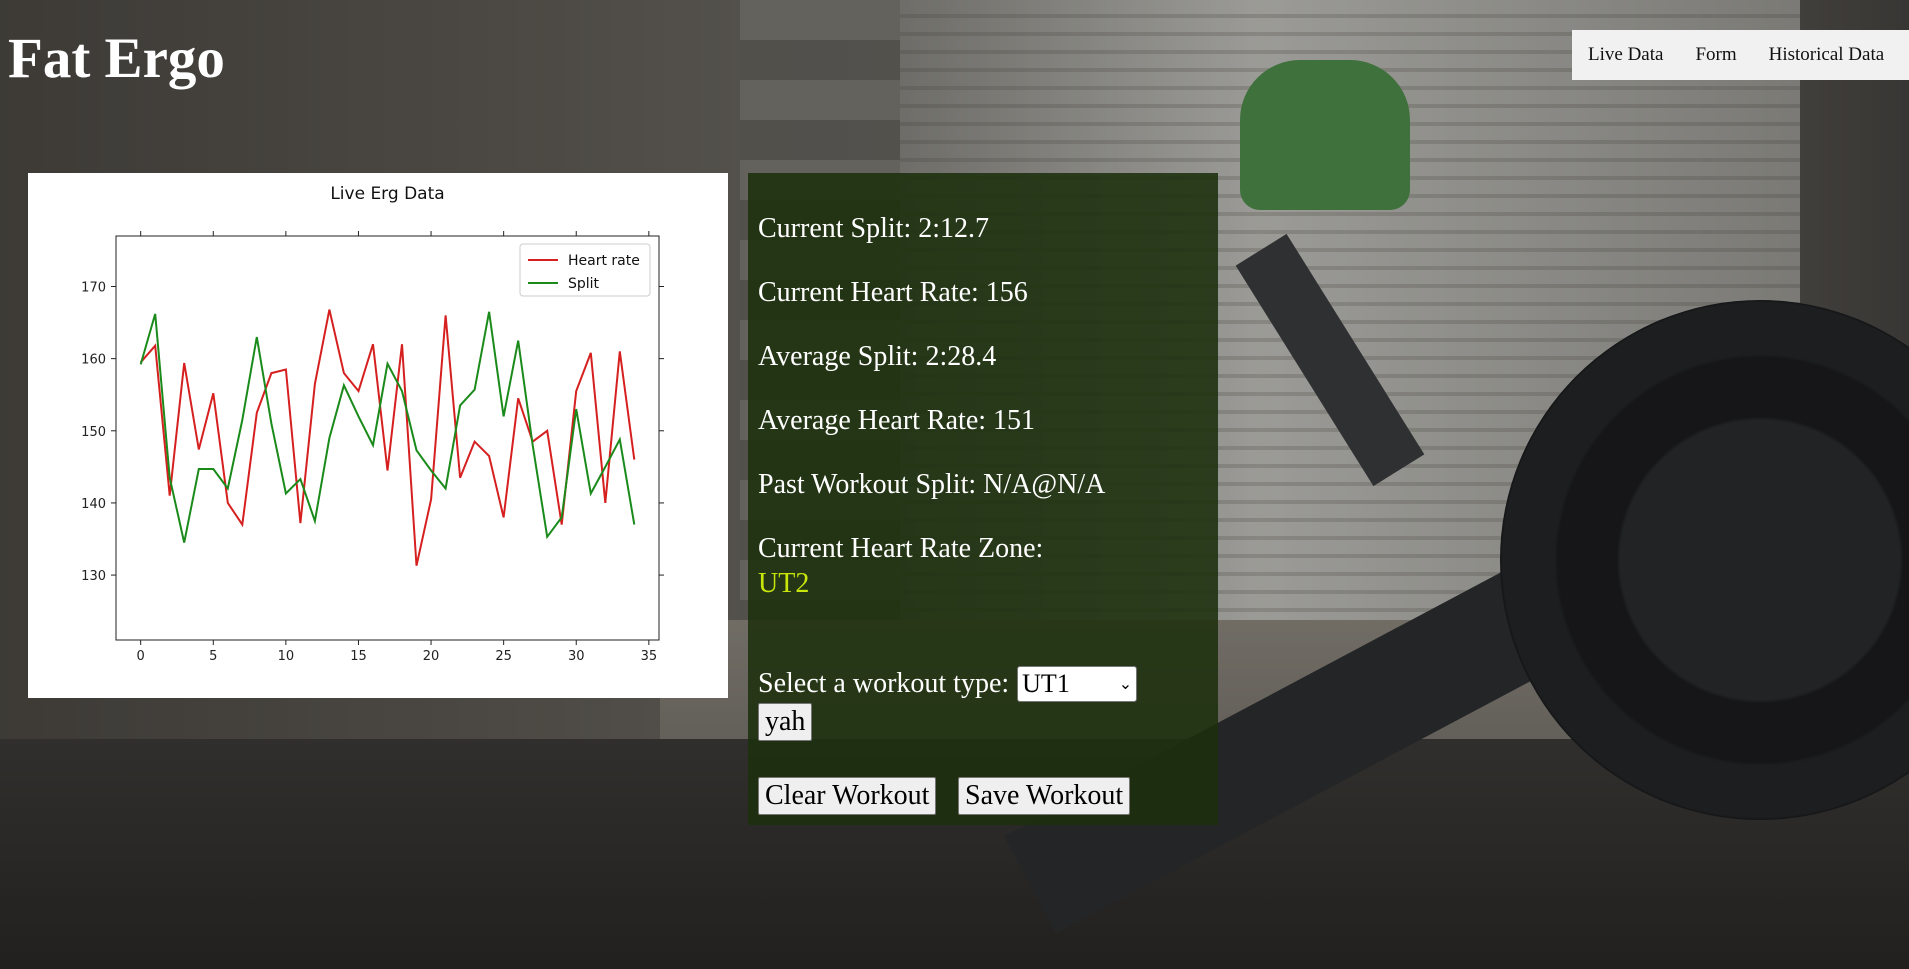 The height and width of the screenshot is (969, 1909). Describe the element at coordinates (584, 284) in the screenshot. I see `legend-label: Split` at that location.